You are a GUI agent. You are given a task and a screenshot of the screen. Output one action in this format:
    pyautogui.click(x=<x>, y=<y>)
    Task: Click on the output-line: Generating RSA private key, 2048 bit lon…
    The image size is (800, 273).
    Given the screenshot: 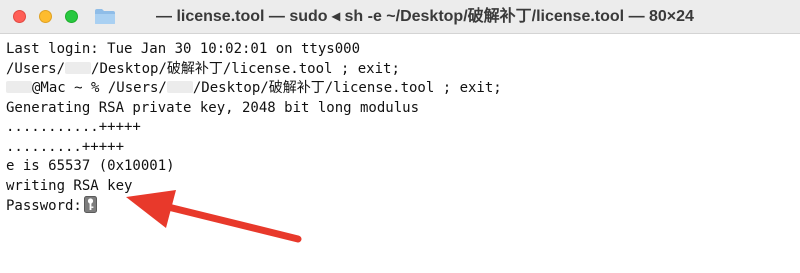 What is the action you would take?
    pyautogui.click(x=213, y=107)
    